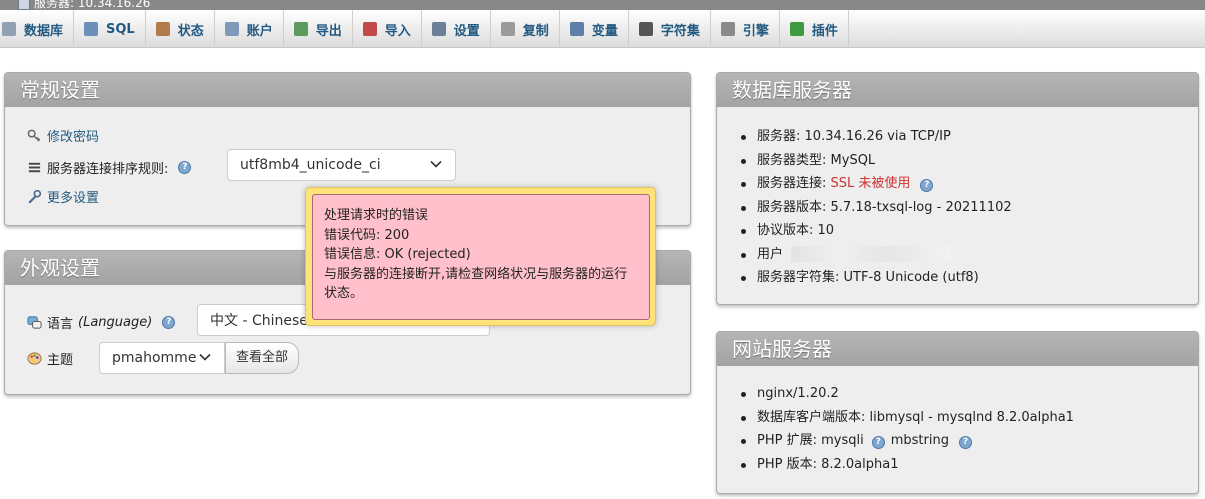 Image resolution: width=1205 pixels, height=499 pixels. What do you see at coordinates (456, 29) in the screenshot?
I see `tab-settings: 设置` at bounding box center [456, 29].